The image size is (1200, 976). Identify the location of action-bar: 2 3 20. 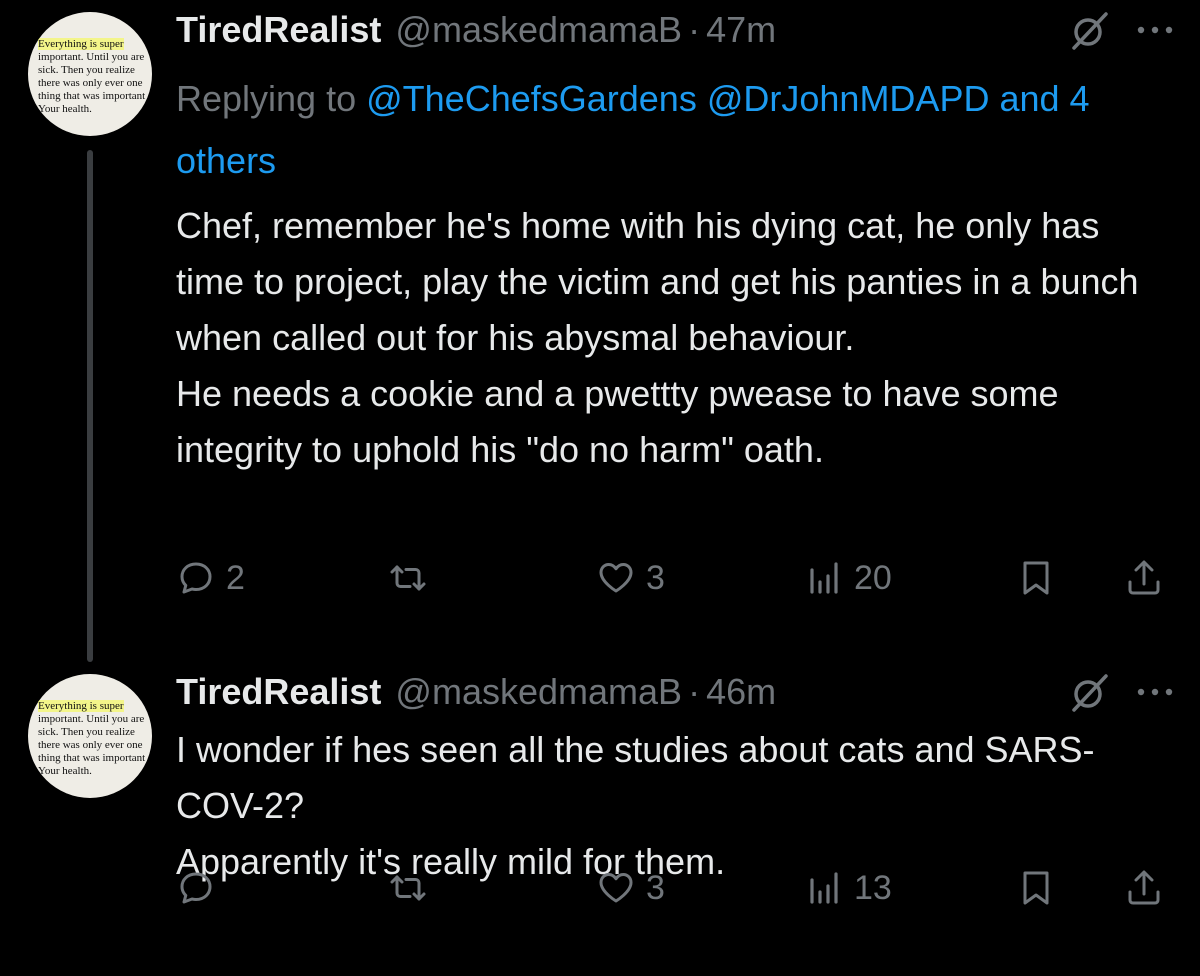
(600, 578).